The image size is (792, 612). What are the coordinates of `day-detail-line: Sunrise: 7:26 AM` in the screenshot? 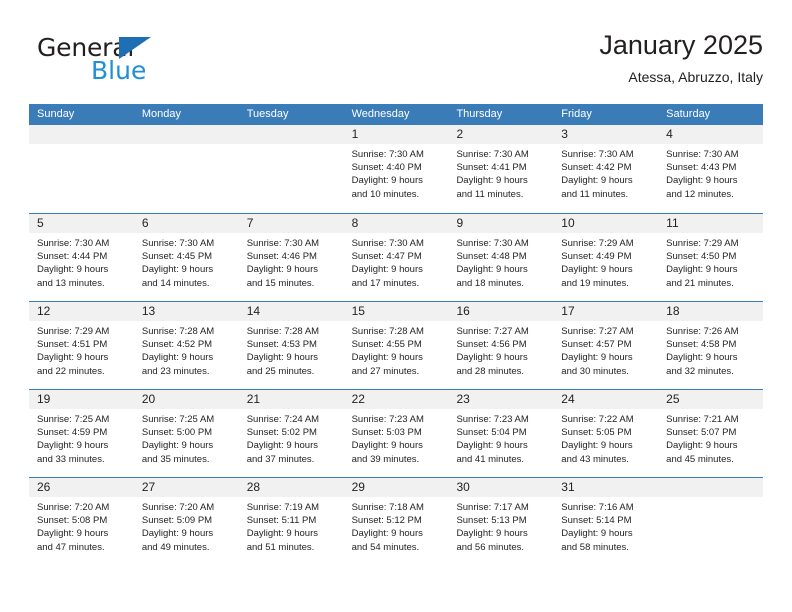 It's located at (702, 331).